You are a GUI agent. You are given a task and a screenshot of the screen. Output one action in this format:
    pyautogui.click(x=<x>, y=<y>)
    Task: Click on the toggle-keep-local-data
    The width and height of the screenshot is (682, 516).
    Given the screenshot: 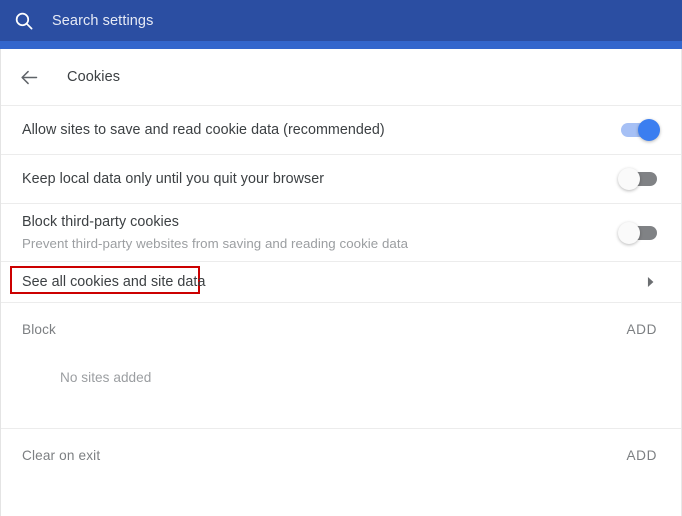 What is the action you would take?
    pyautogui.click(x=637, y=179)
    